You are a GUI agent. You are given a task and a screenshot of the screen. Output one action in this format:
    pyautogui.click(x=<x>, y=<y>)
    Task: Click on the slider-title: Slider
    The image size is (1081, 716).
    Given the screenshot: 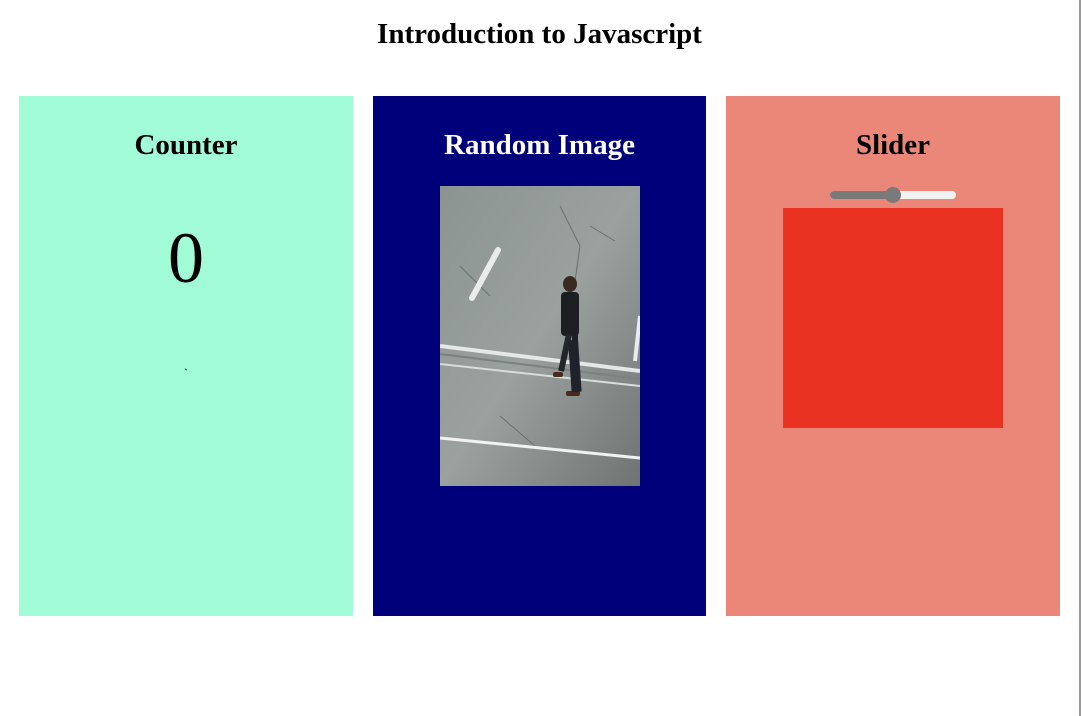 What is the action you would take?
    pyautogui.click(x=893, y=145)
    